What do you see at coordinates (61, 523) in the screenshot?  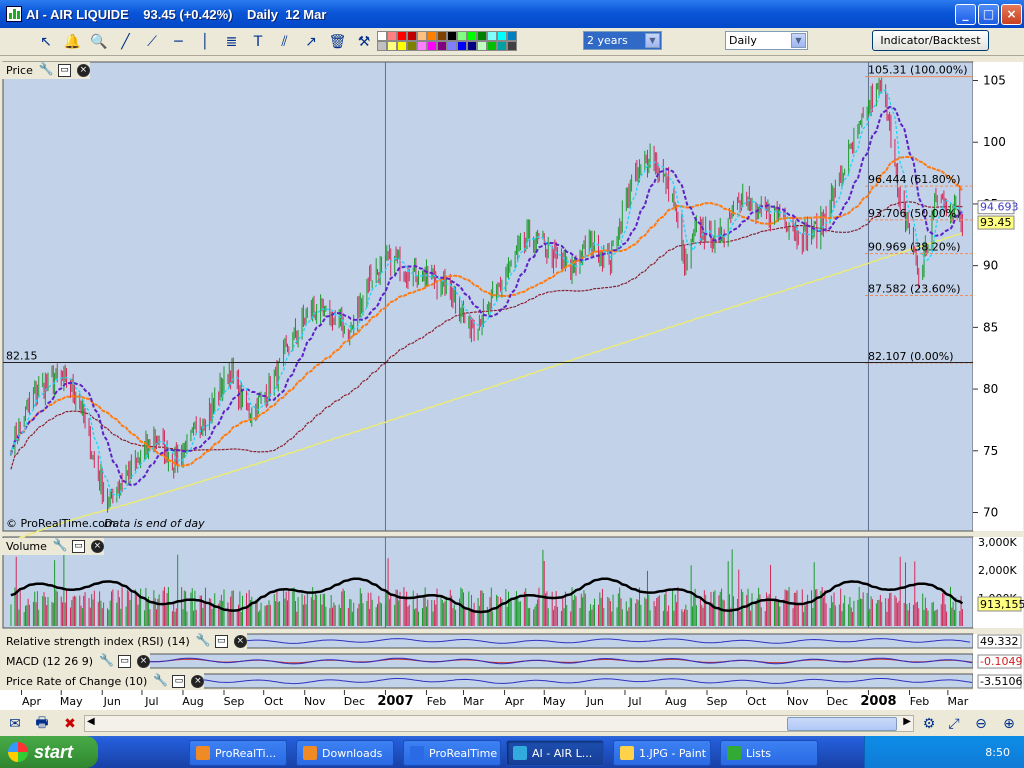 I see `copyright-label: © ProRealTime.com` at bounding box center [61, 523].